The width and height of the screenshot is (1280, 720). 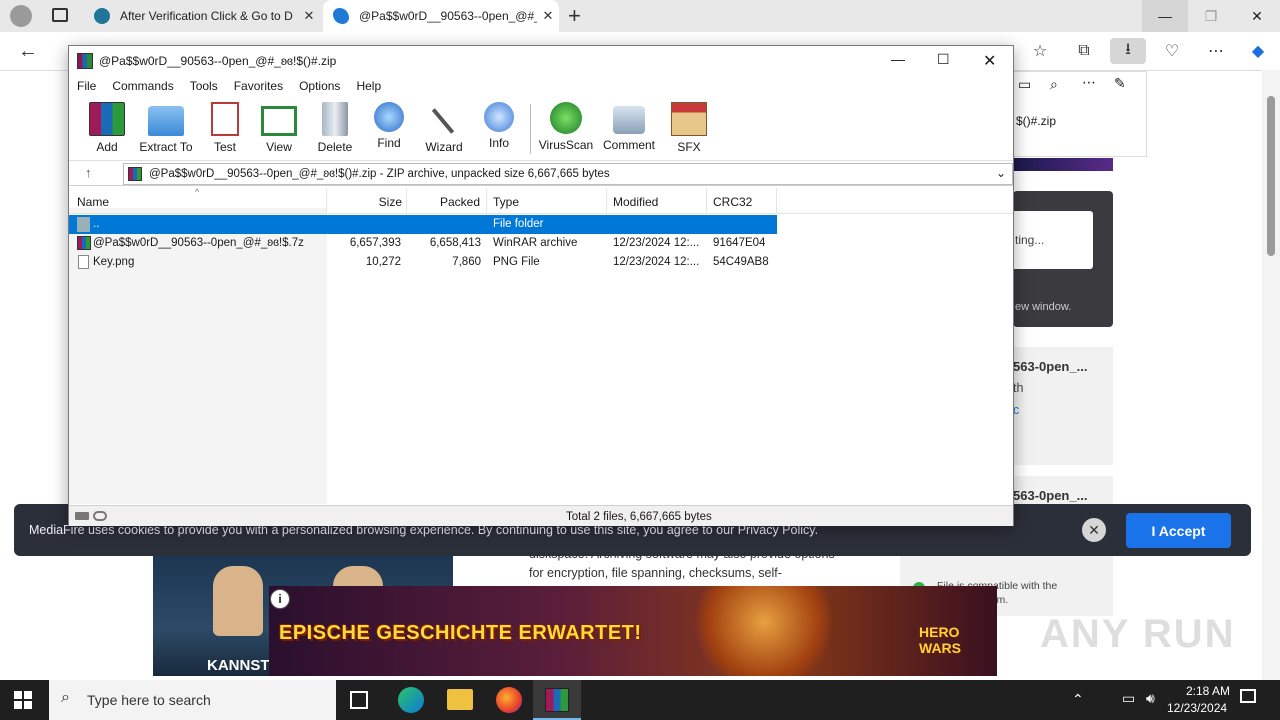 What do you see at coordinates (1094, 530) in the screenshot?
I see `cookie-close-icon: ✕` at bounding box center [1094, 530].